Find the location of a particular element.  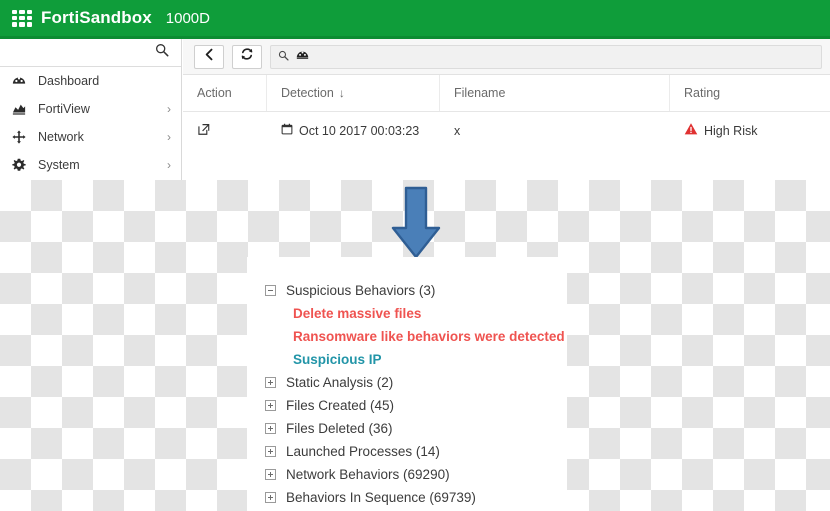

tree-node-label: Files Deleted (36) is located at coordinates (339, 428).